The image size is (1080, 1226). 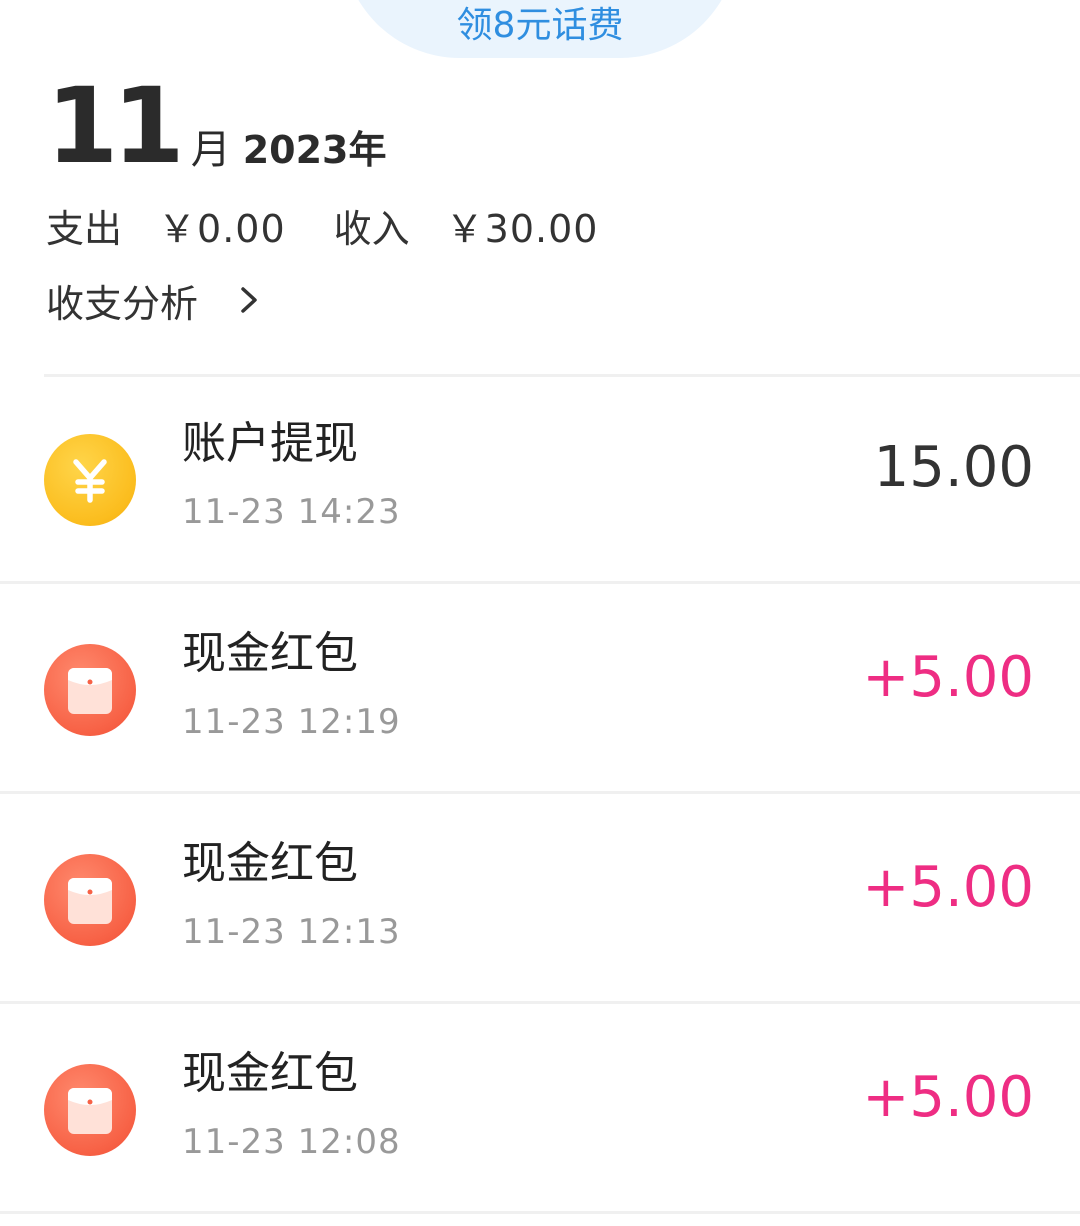 What do you see at coordinates (210, 150) in the screenshot?
I see `month-unit: 月` at bounding box center [210, 150].